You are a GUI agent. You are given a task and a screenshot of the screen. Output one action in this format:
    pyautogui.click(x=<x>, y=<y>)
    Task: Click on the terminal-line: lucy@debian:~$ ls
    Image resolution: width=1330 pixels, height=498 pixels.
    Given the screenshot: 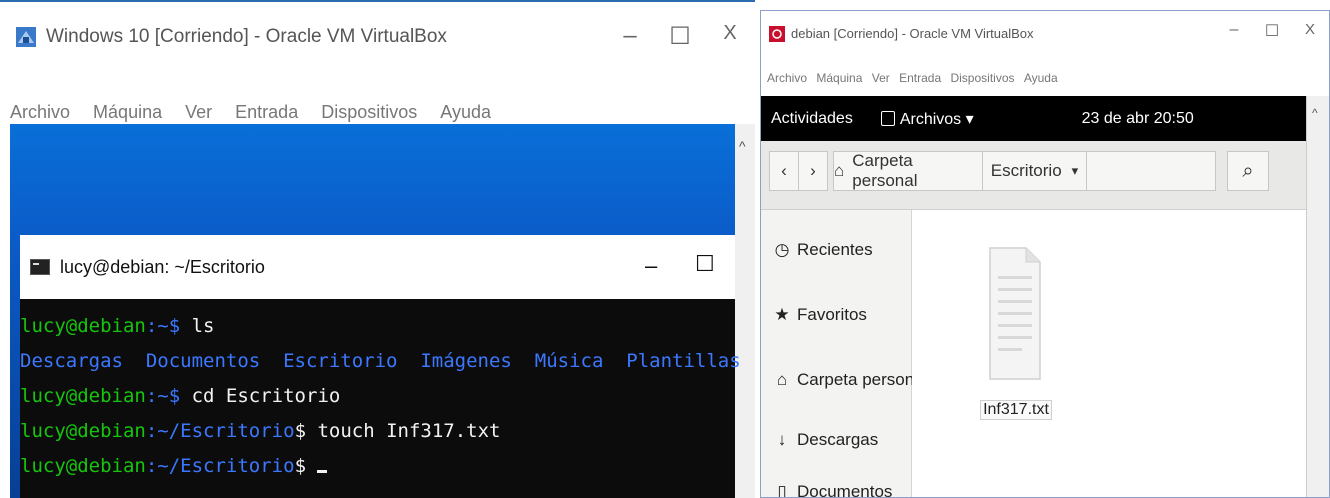 What is the action you would take?
    pyautogui.click(x=117, y=326)
    